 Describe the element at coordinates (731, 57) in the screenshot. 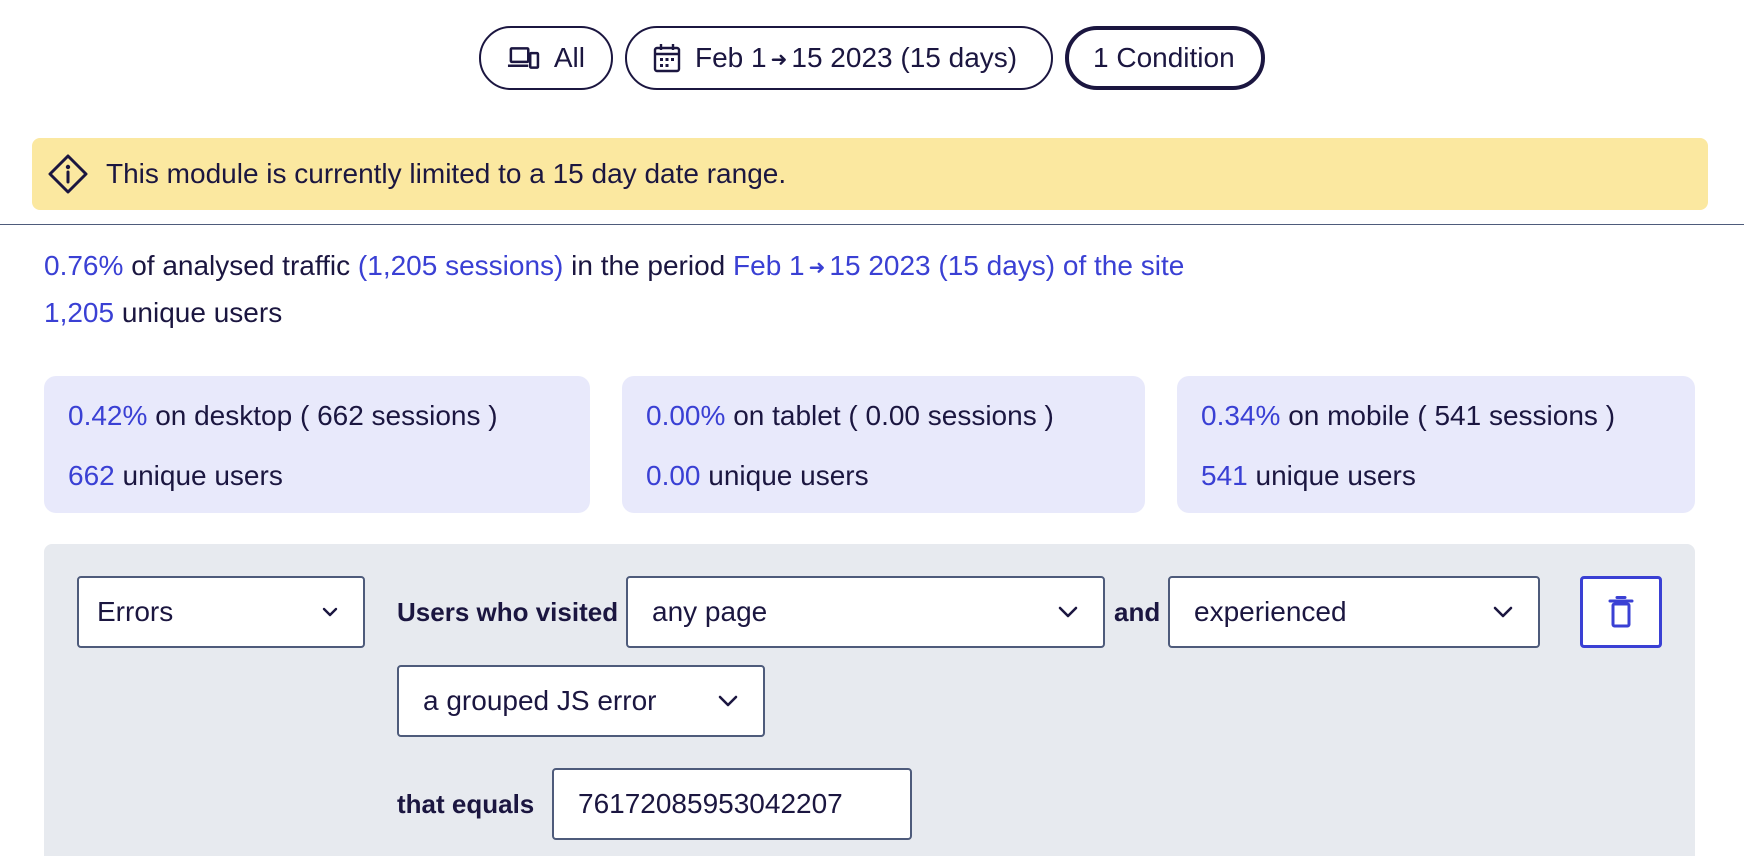

I see `date-range-start: Feb 1` at that location.